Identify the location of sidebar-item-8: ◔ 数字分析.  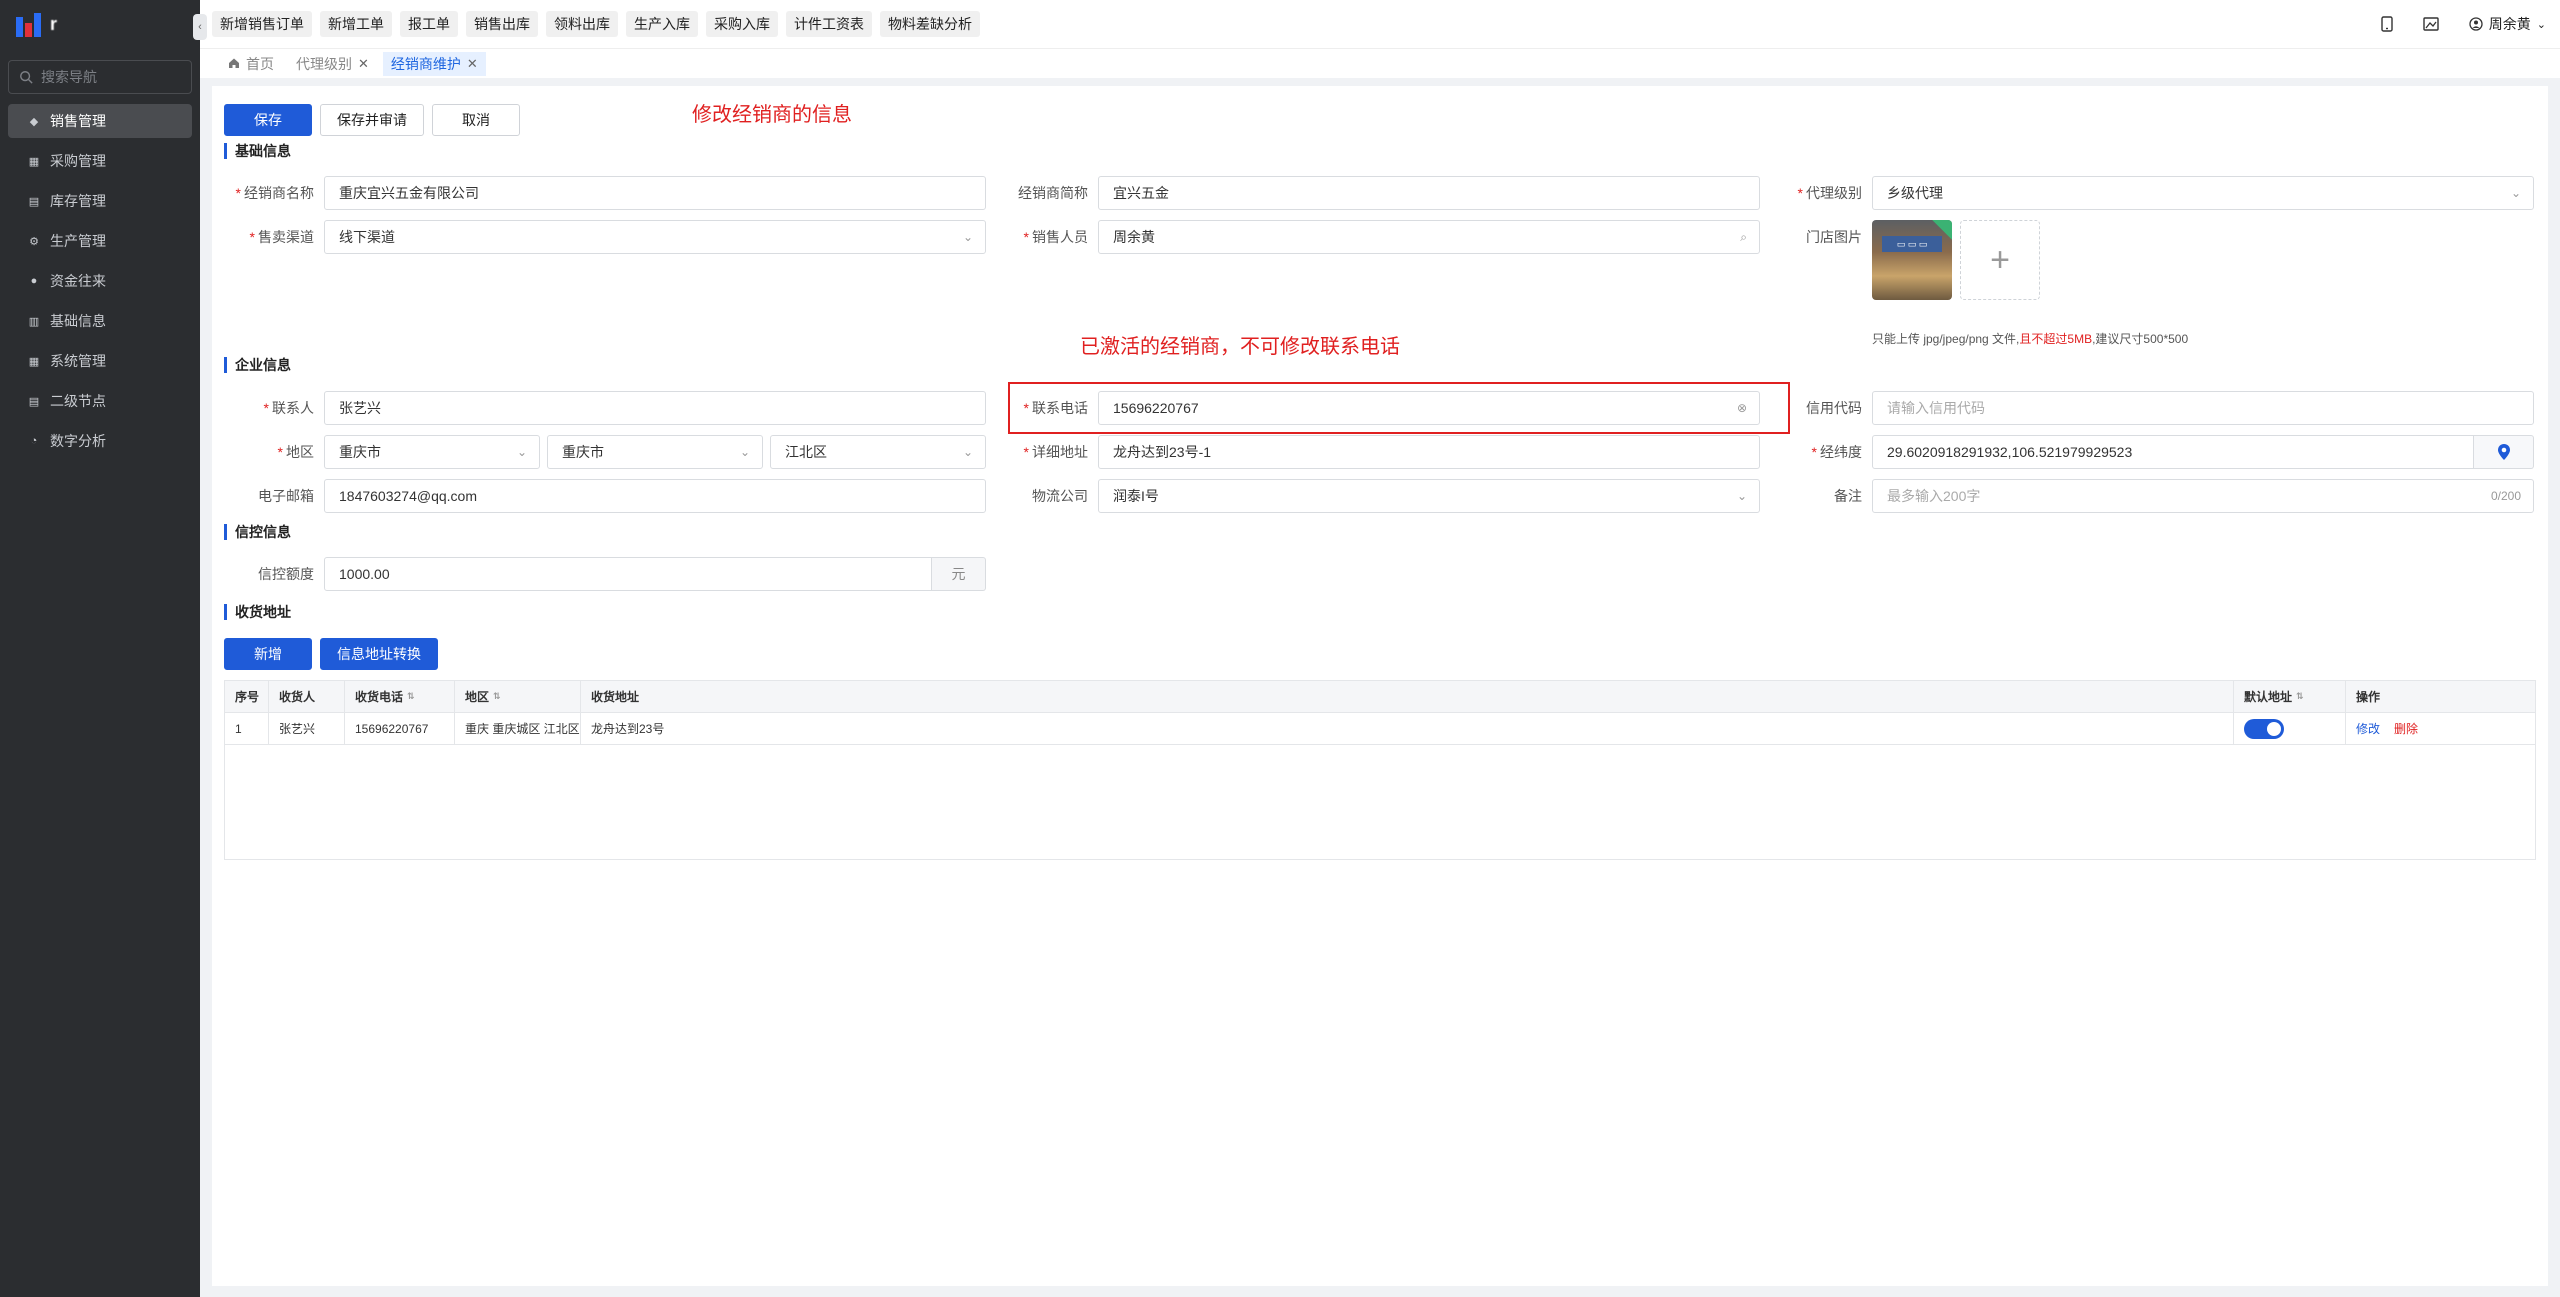
(100, 441).